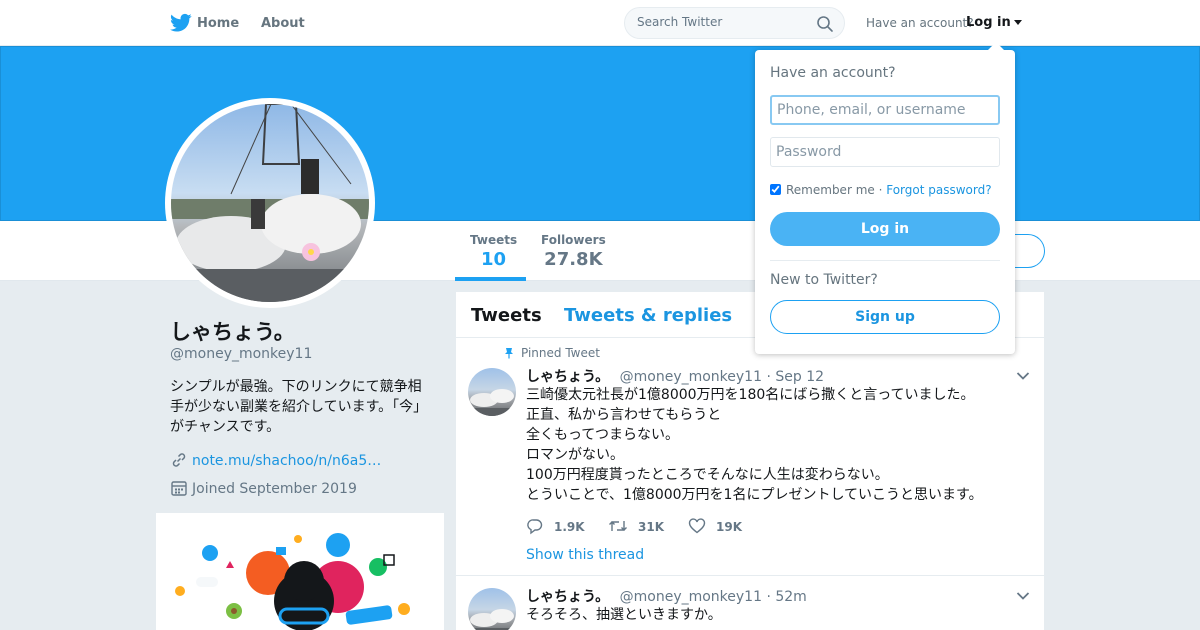 The width and height of the screenshot is (1200, 630). I want to click on link-icon, so click(179, 460).